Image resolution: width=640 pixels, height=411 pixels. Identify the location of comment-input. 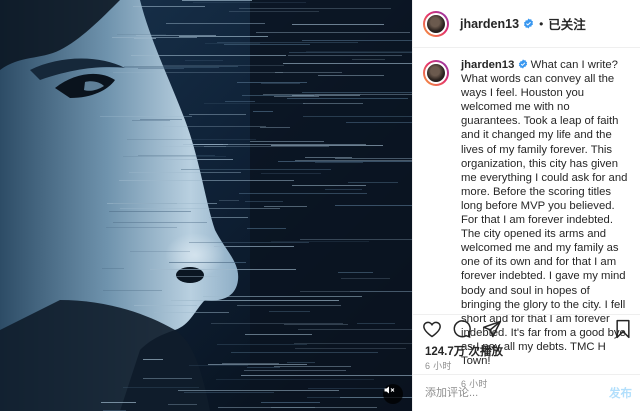
(510, 393).